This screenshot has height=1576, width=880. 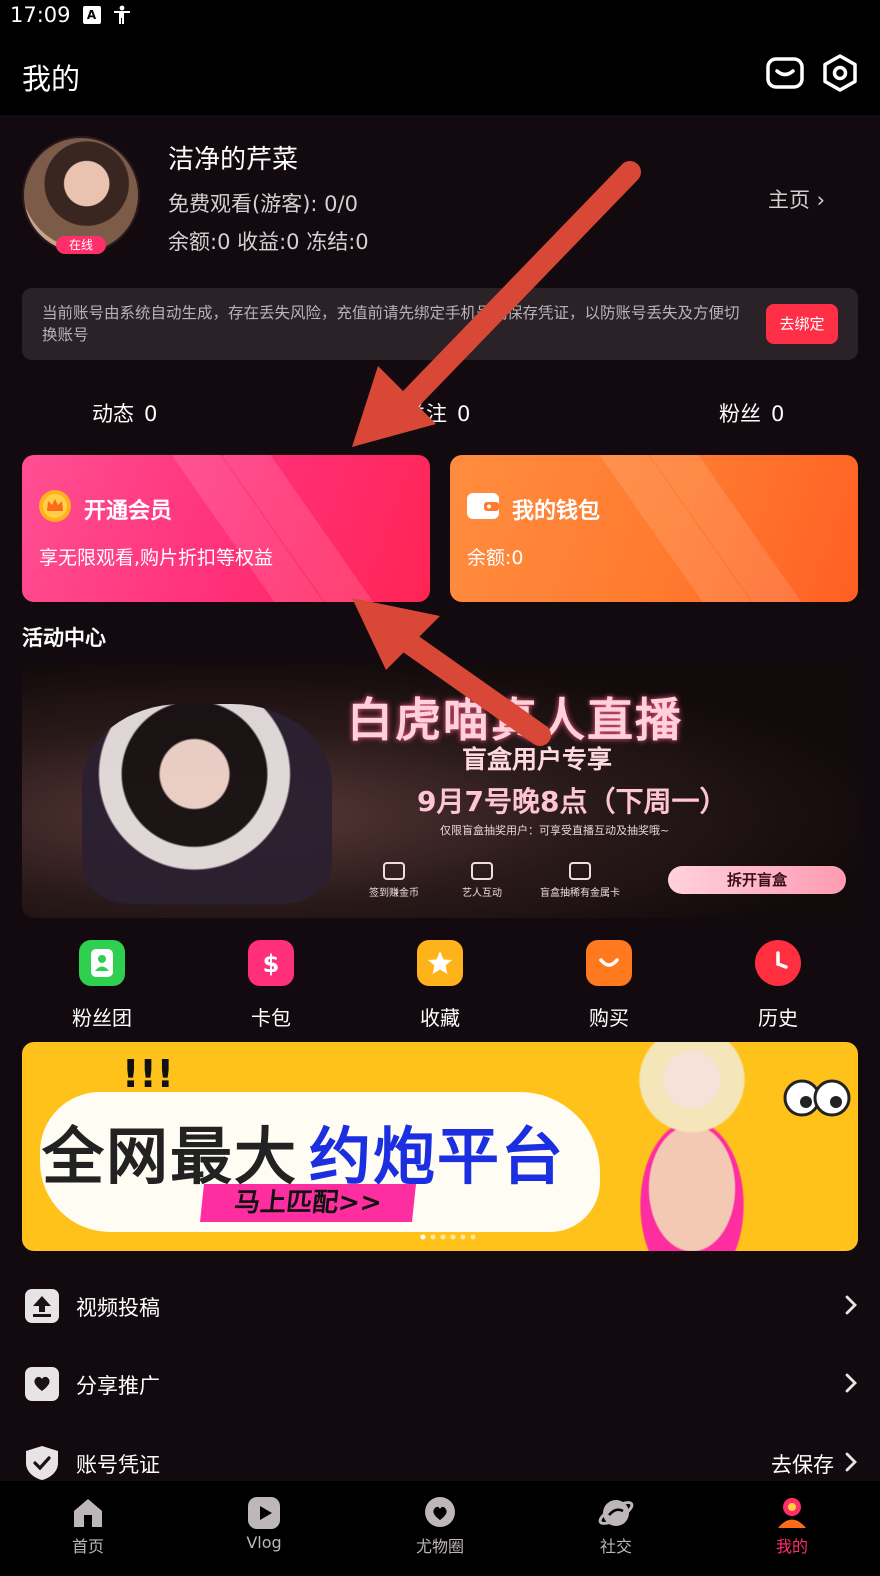 I want to click on crown-icon, so click(x=55, y=506).